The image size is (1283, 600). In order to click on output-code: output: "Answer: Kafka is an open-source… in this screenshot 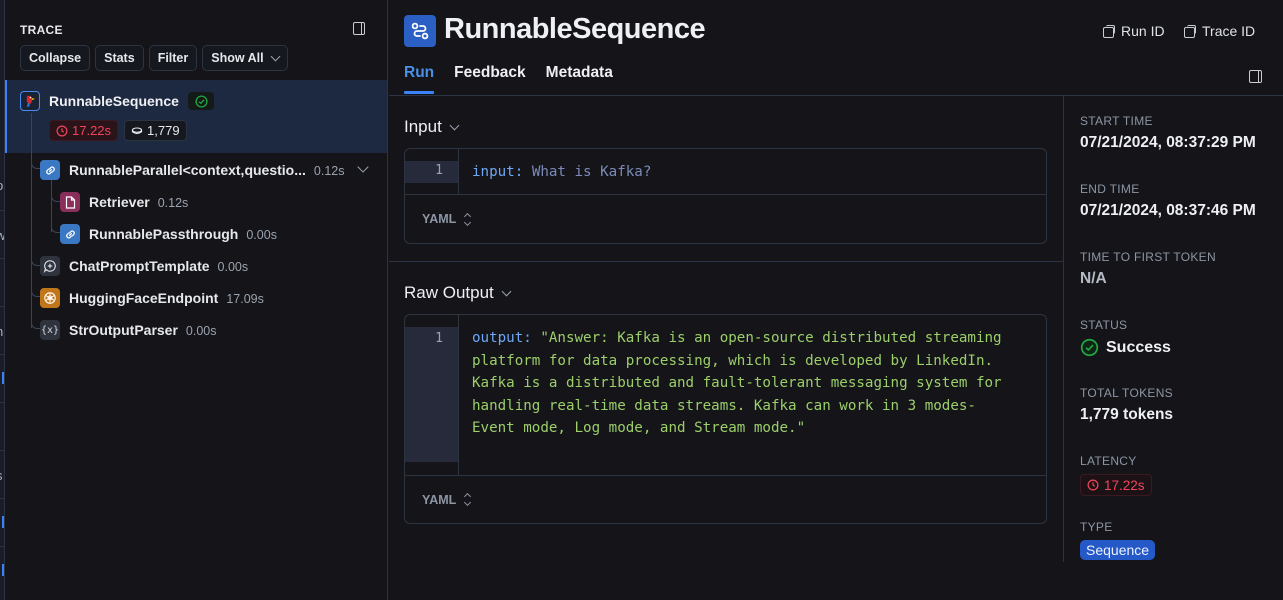, I will do `click(752, 395)`.